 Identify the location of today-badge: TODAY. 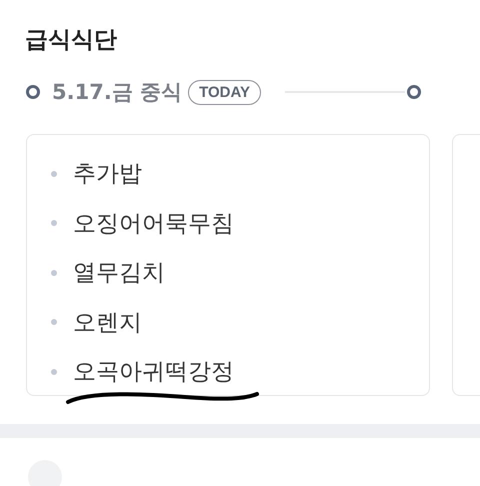
(224, 92).